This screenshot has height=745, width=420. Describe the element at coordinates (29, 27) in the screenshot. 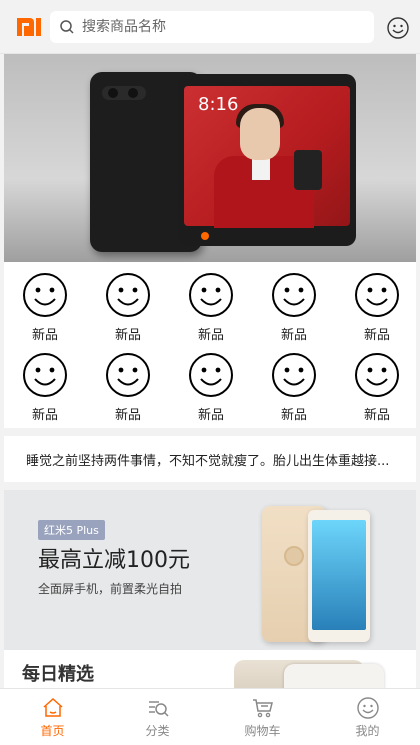

I see `mi-logo` at that location.